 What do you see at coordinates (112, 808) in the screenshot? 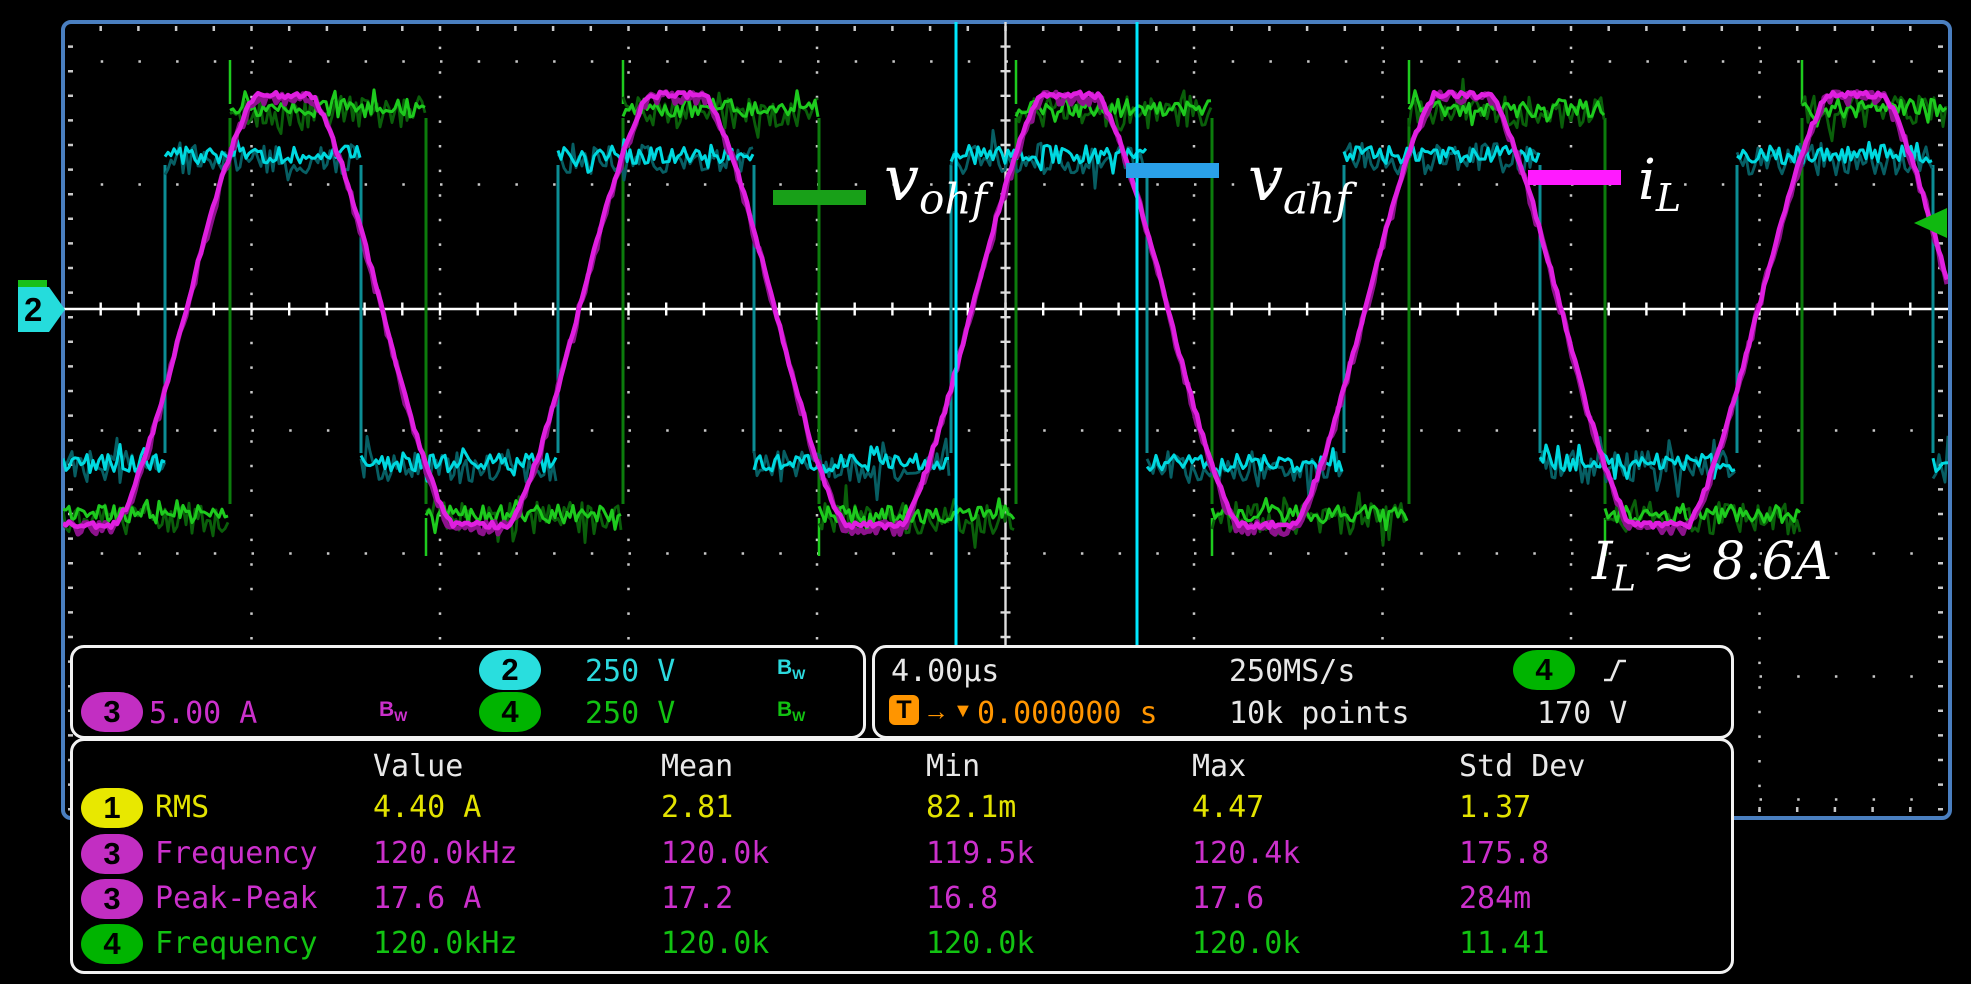
I see `meas-row1-badge: 1` at bounding box center [112, 808].